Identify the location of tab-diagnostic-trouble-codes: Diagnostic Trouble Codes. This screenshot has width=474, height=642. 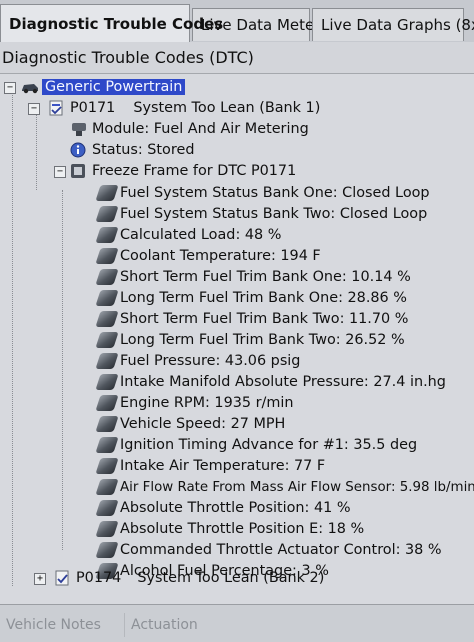
(111, 23).